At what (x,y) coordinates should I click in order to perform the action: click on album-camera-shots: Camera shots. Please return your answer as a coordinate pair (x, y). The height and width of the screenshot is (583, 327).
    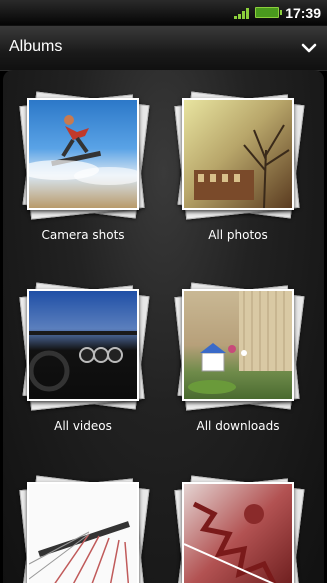
    Looking at the image, I should click on (83, 166).